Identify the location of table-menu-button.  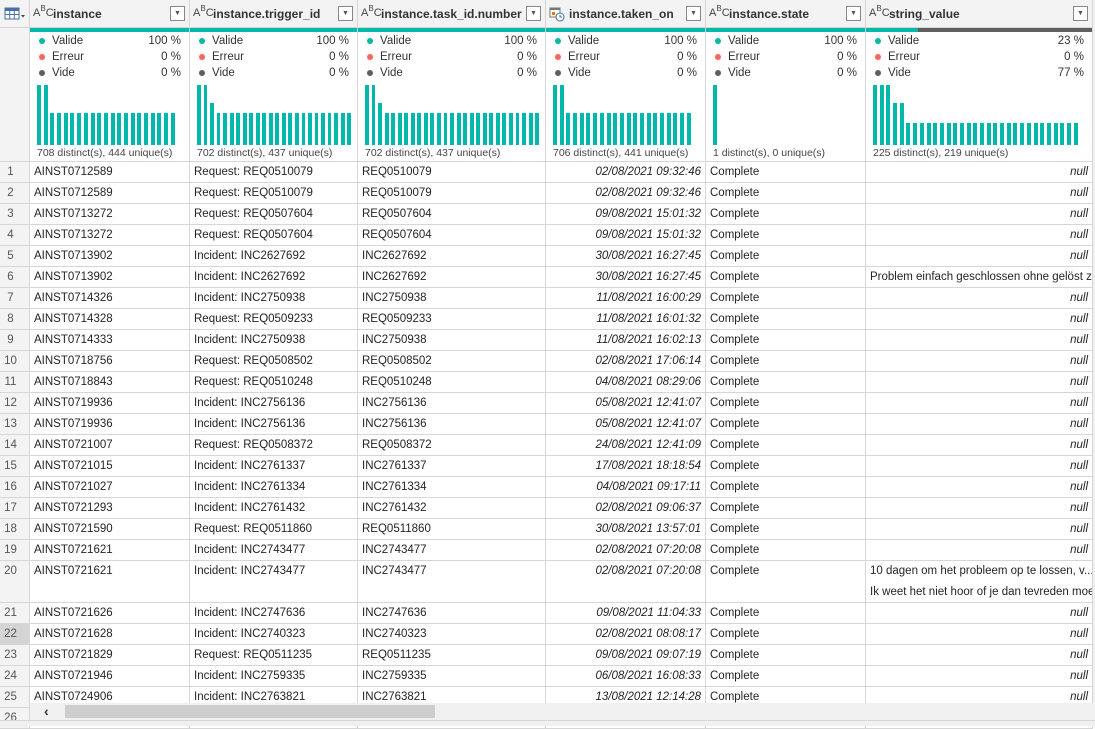
(15, 14).